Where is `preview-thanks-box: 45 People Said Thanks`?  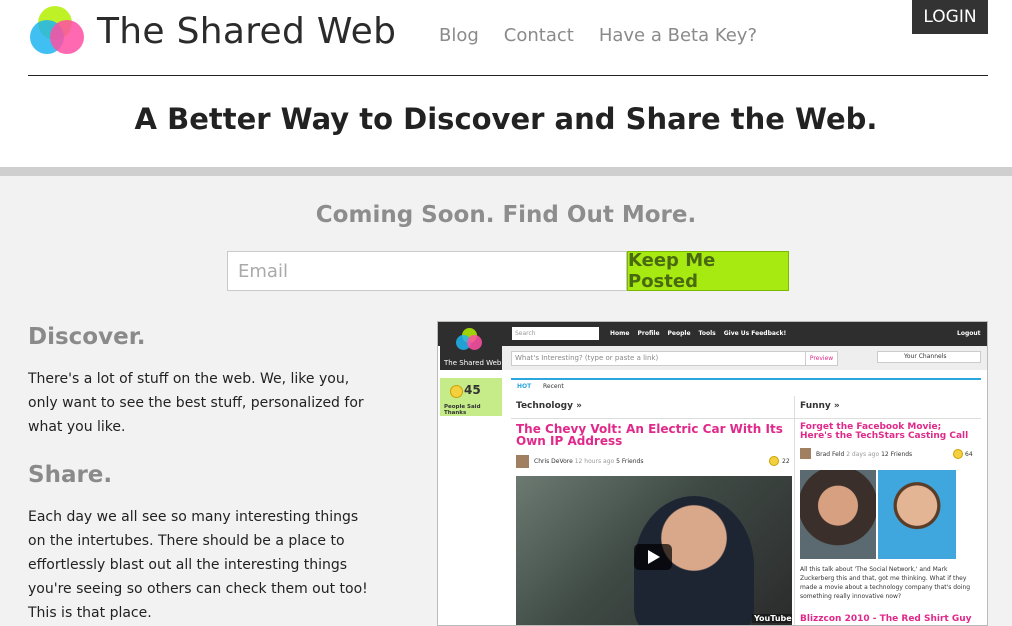 preview-thanks-box: 45 People Said Thanks is located at coordinates (471, 397).